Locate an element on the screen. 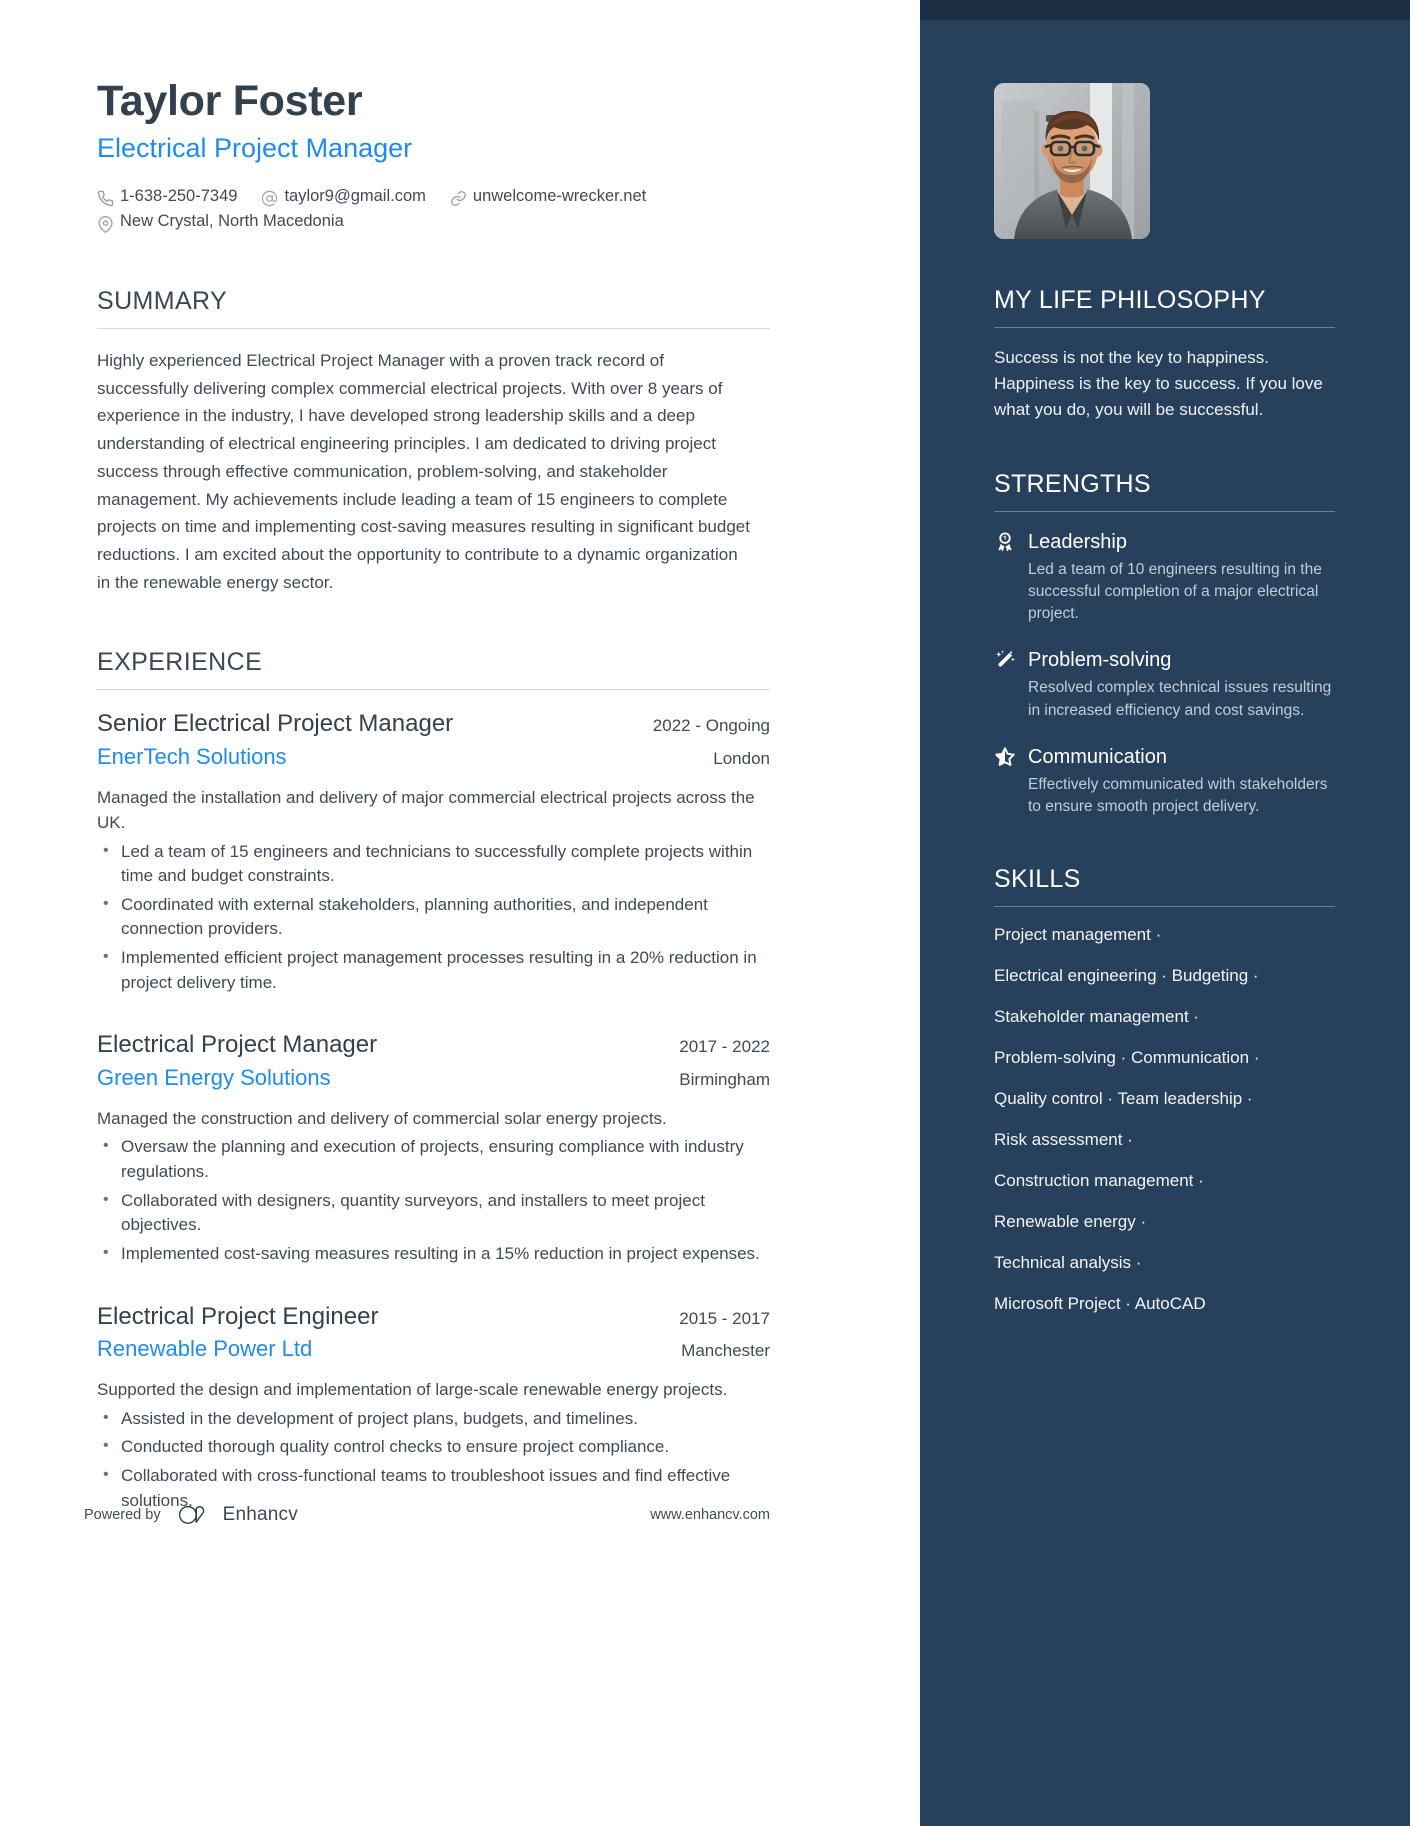  contact-website: unwelcome-wrecker.net is located at coordinates (548, 197).